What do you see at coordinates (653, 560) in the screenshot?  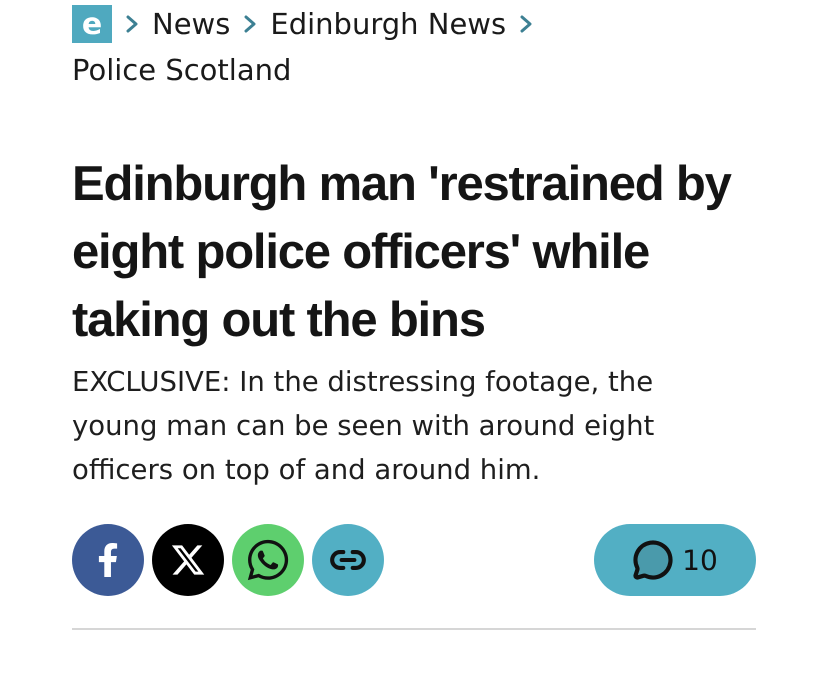 I see `speech-bubble-icon` at bounding box center [653, 560].